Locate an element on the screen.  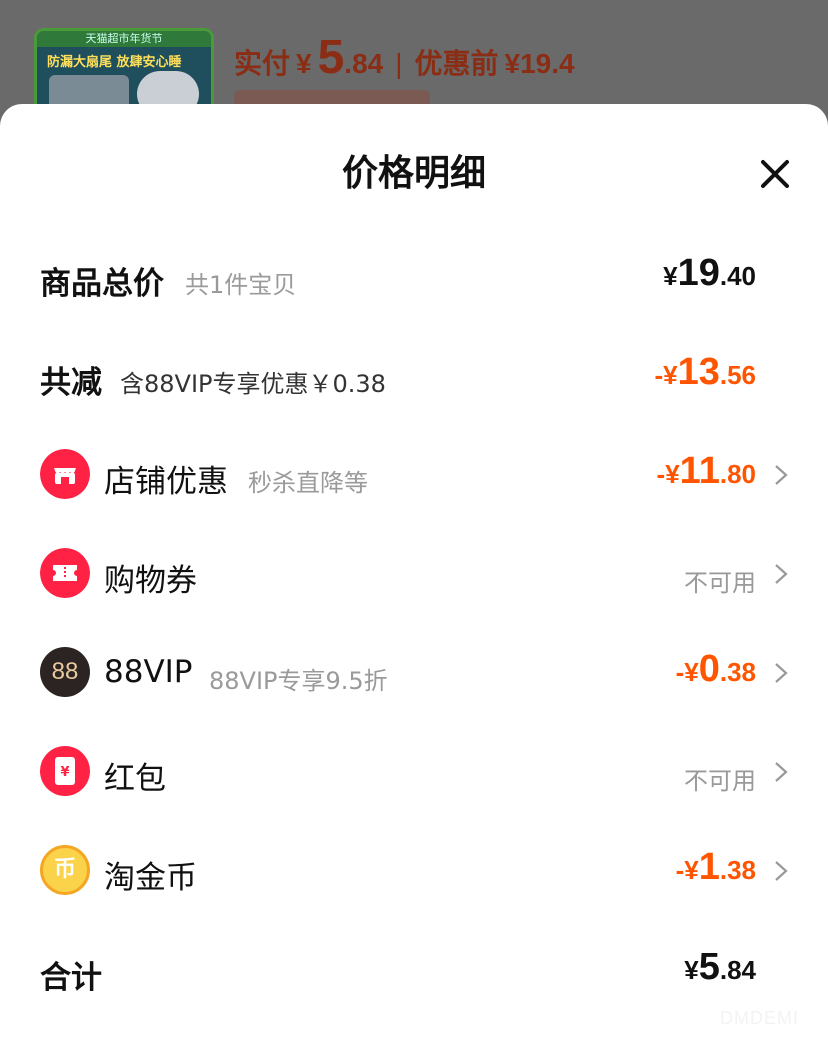
sheet-title: 价格明细 is located at coordinates (413, 173).